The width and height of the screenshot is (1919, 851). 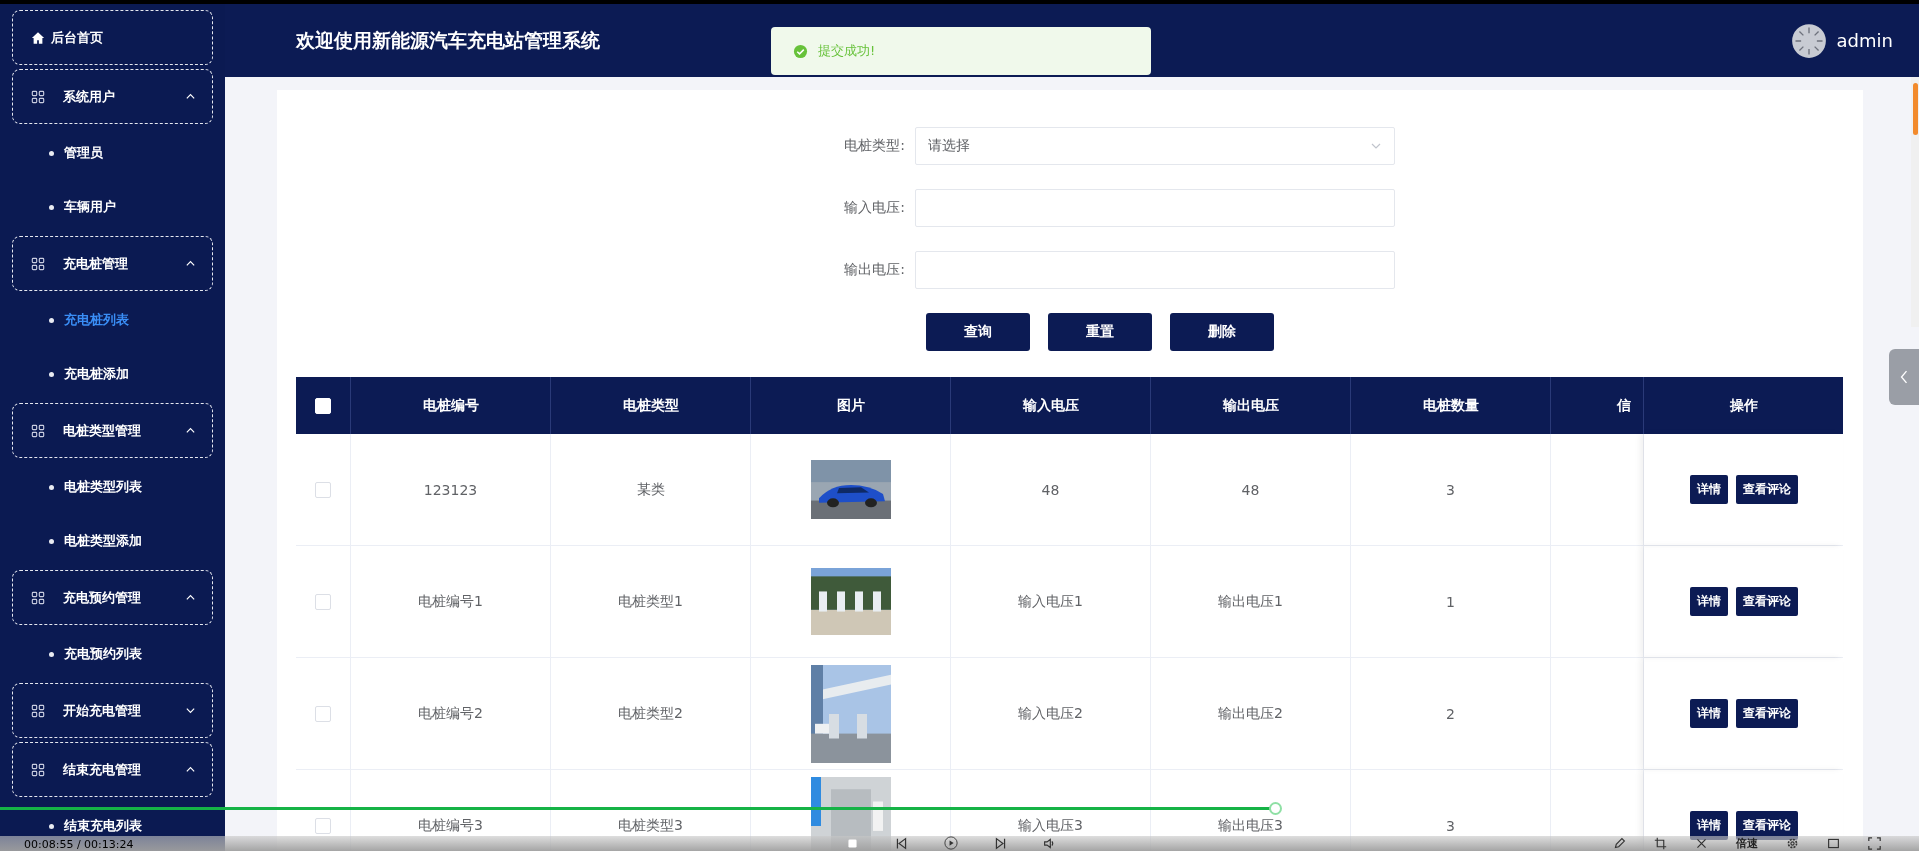 I want to click on form-button: 重置, so click(x=1100, y=332).